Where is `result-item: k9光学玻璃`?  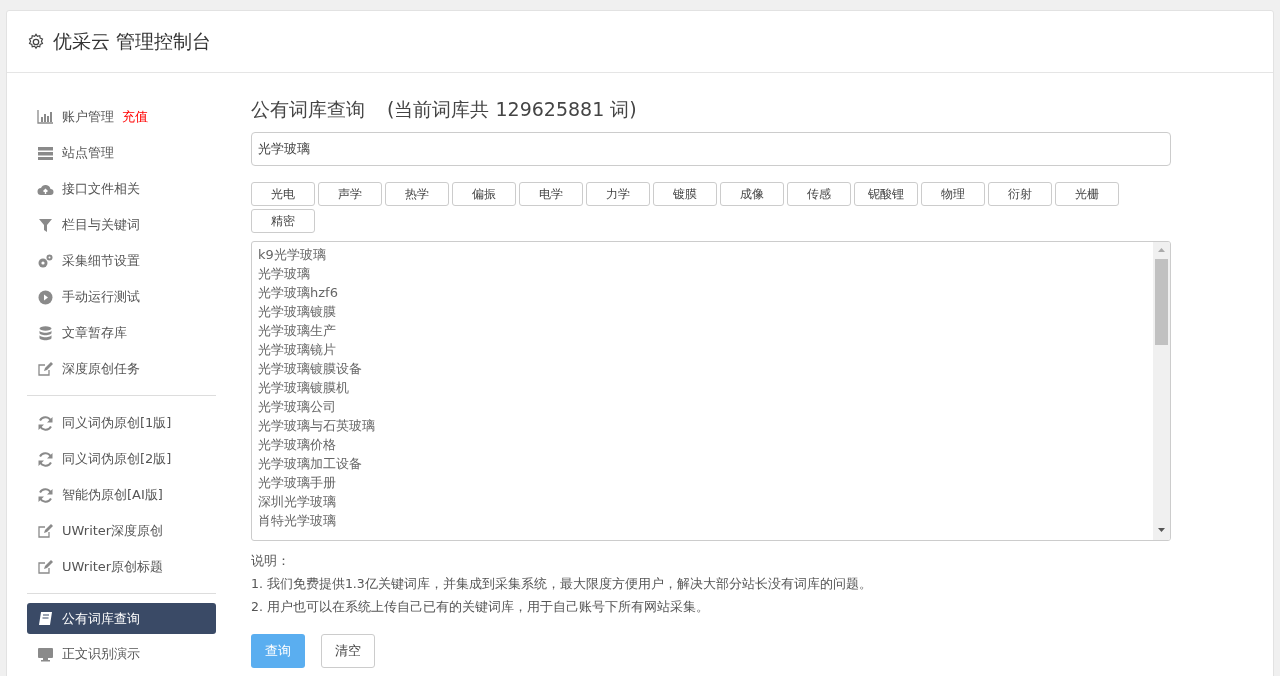 result-item: k9光学玻璃 is located at coordinates (702, 254).